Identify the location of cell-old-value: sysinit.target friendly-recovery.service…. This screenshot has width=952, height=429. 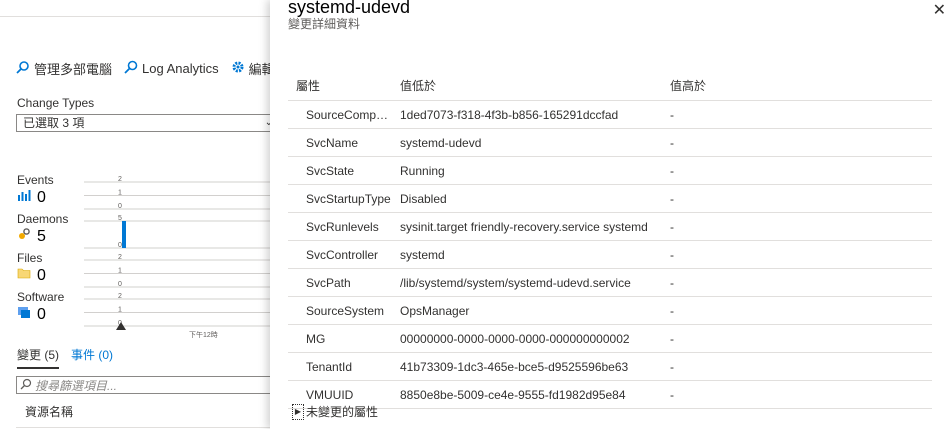
(524, 226).